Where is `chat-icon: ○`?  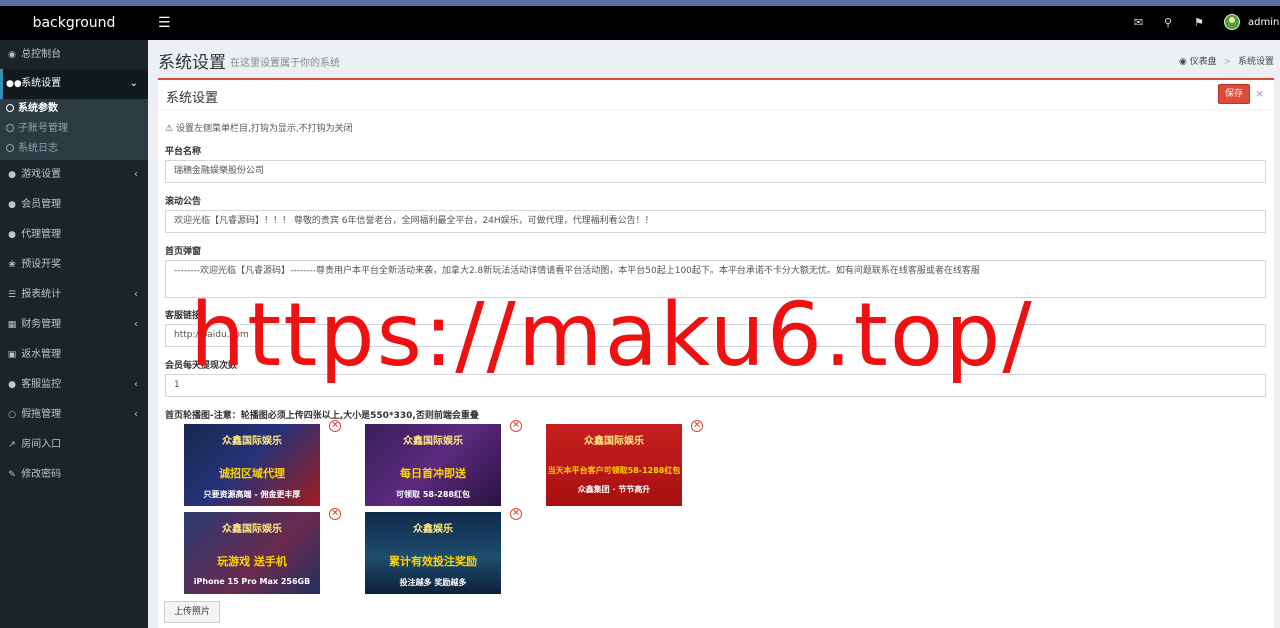 chat-icon: ○ is located at coordinates (12, 415).